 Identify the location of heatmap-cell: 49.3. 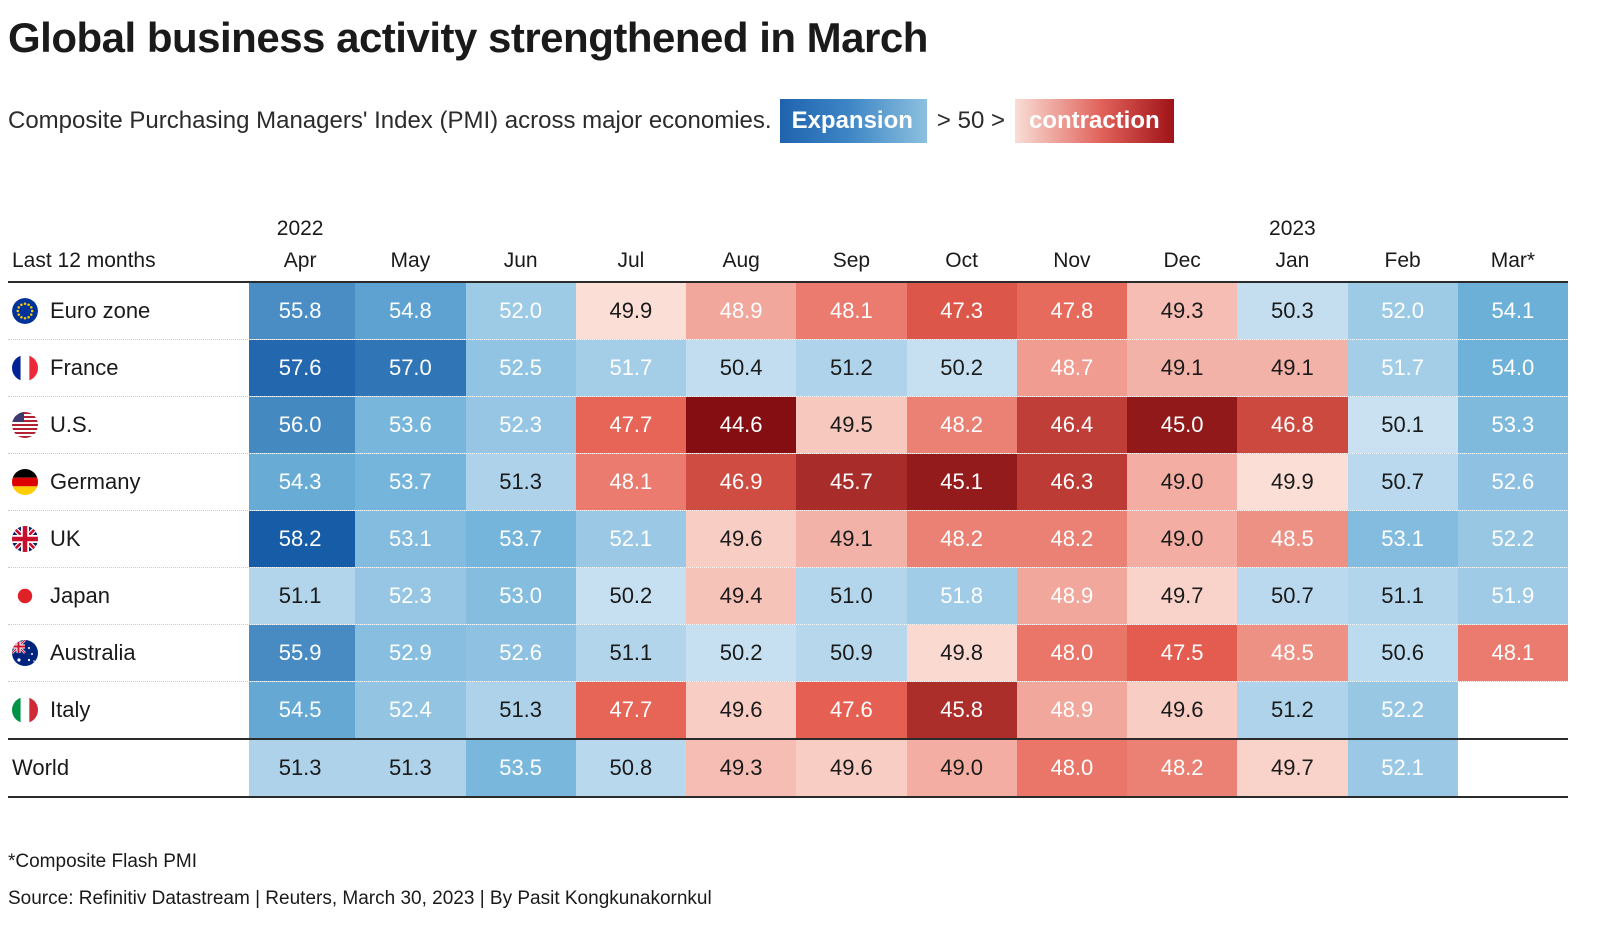
(741, 768).